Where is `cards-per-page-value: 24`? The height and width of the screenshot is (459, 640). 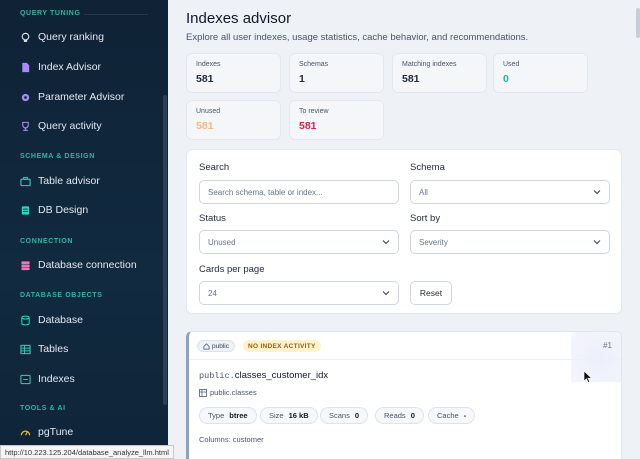 cards-per-page-value: 24 is located at coordinates (212, 293).